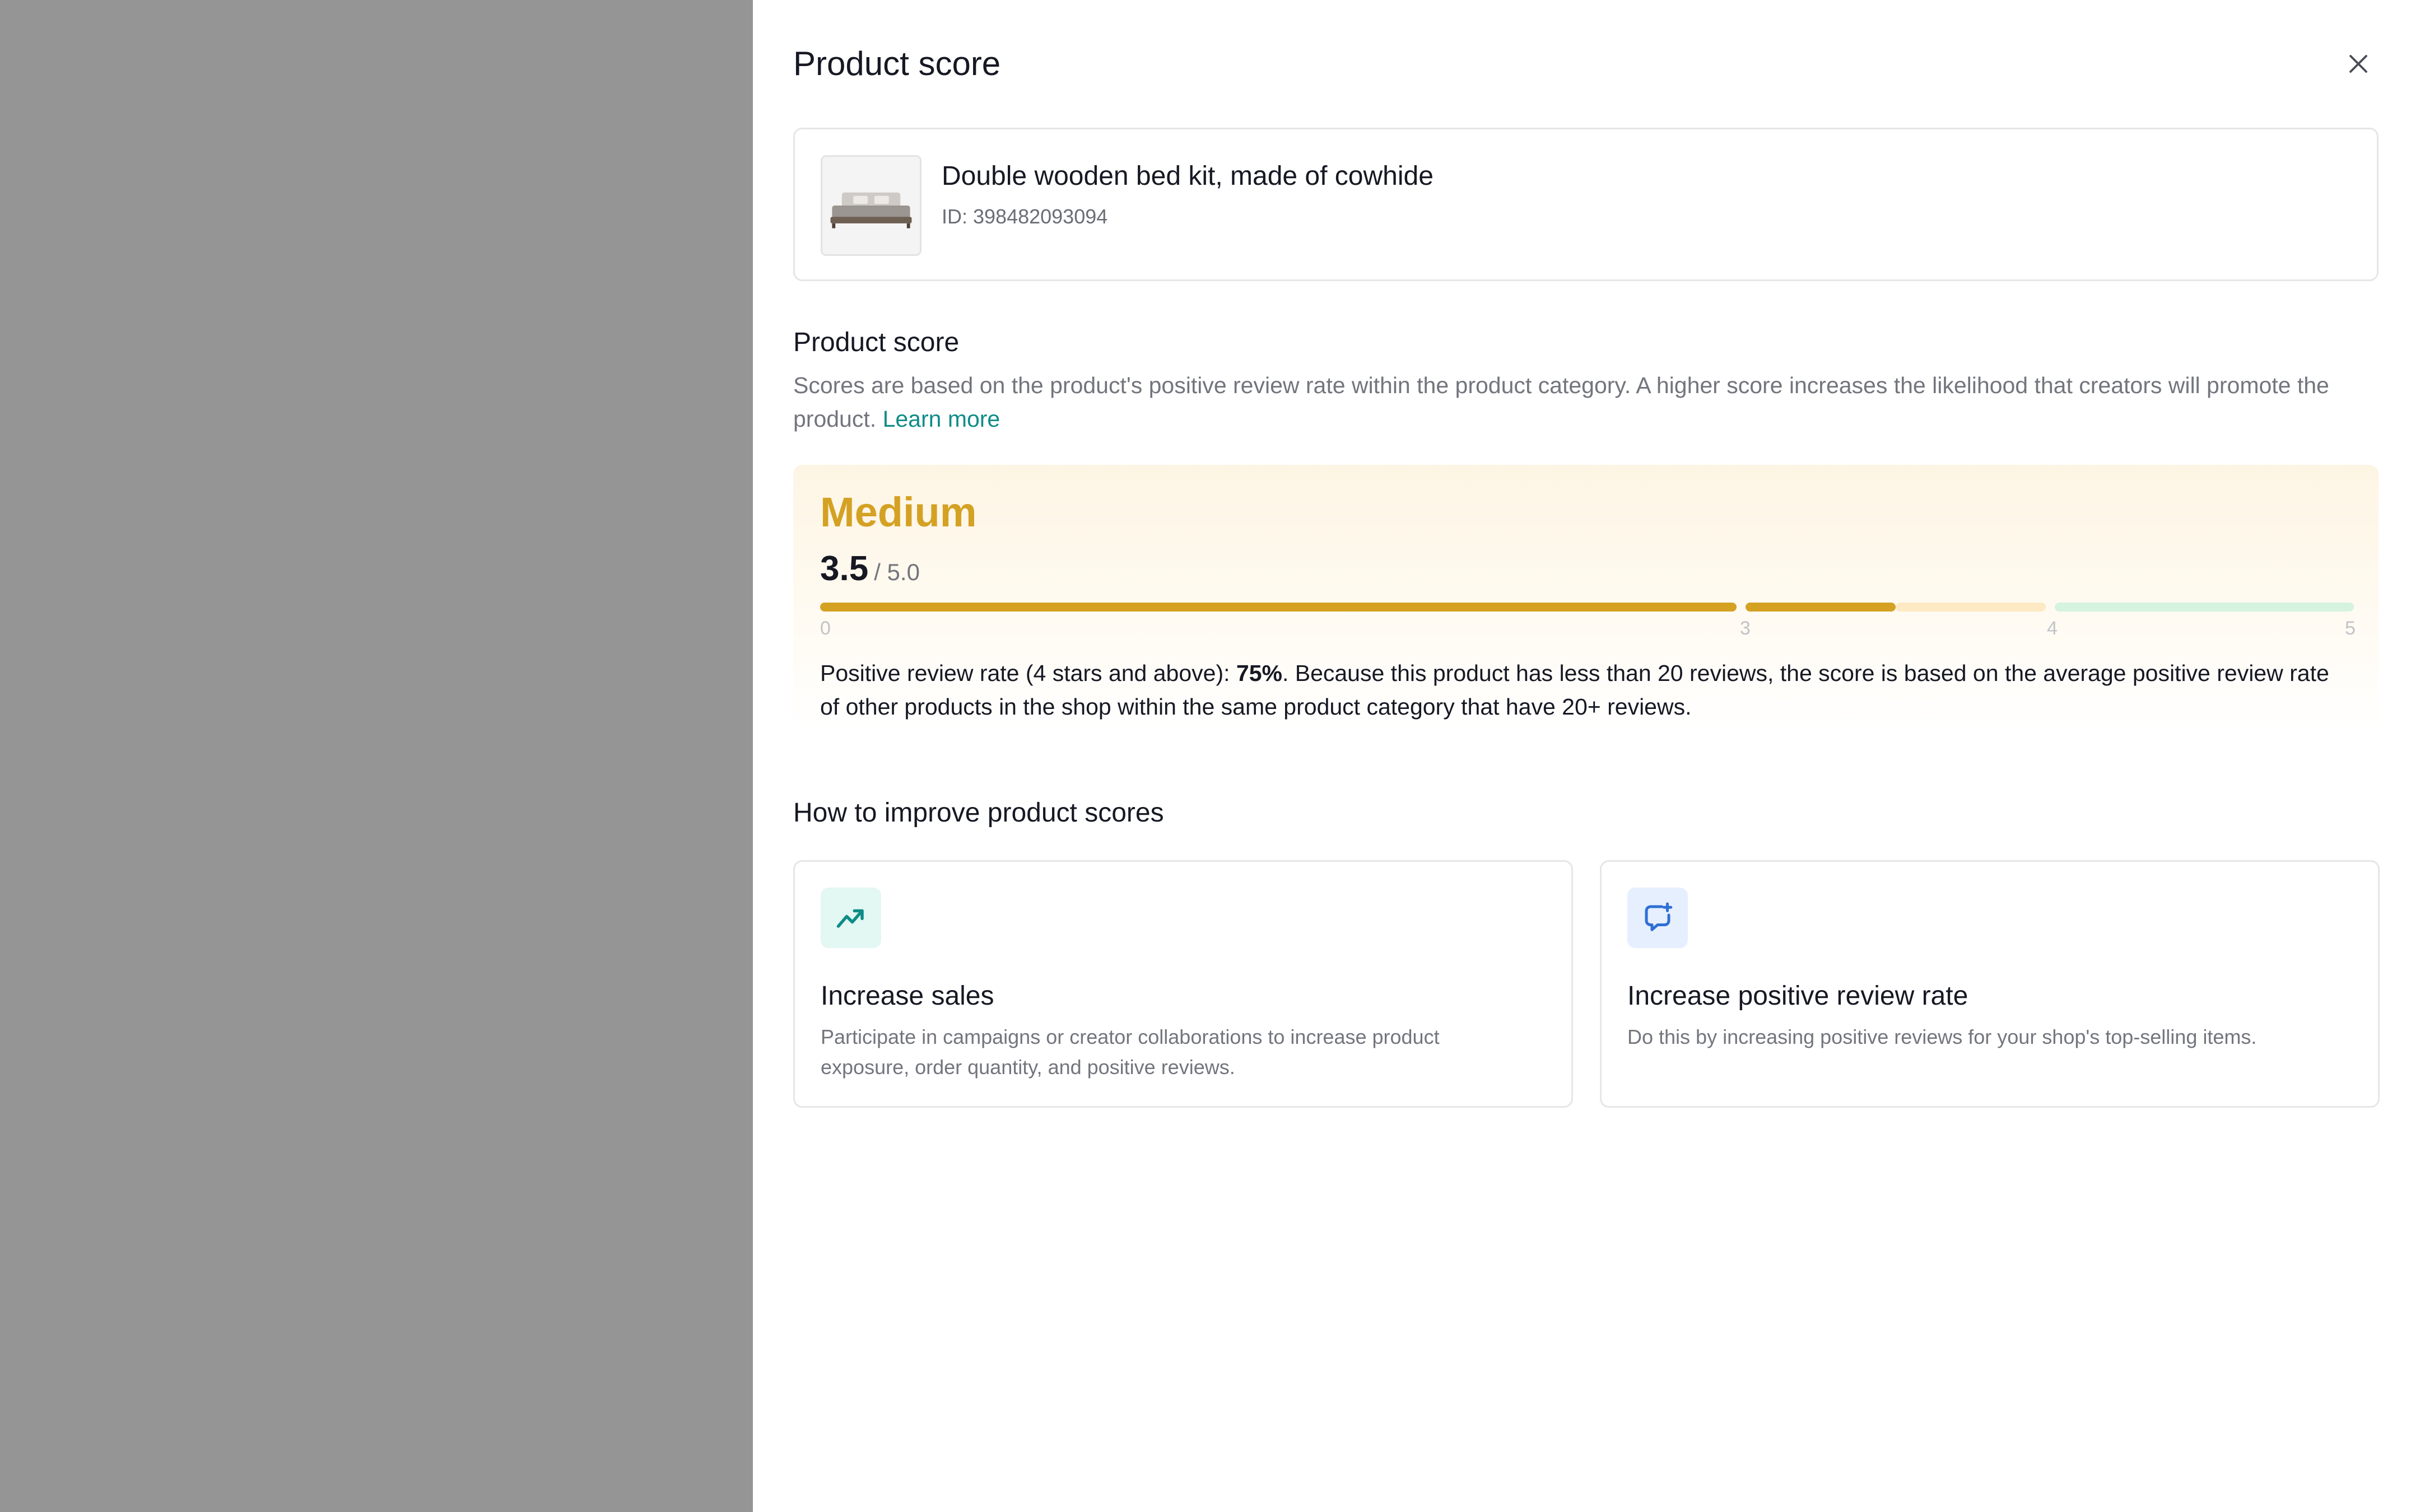 The height and width of the screenshot is (1512, 2420). I want to click on score-value: 3.5, so click(845, 569).